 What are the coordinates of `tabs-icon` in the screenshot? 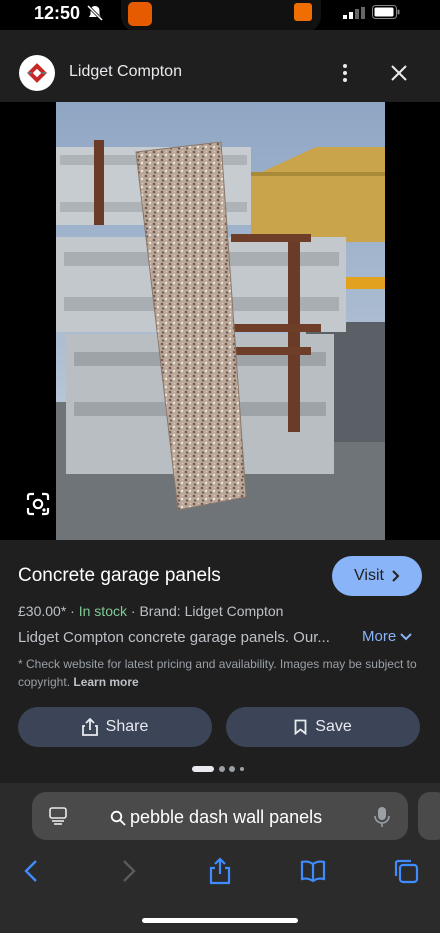 It's located at (58, 816).